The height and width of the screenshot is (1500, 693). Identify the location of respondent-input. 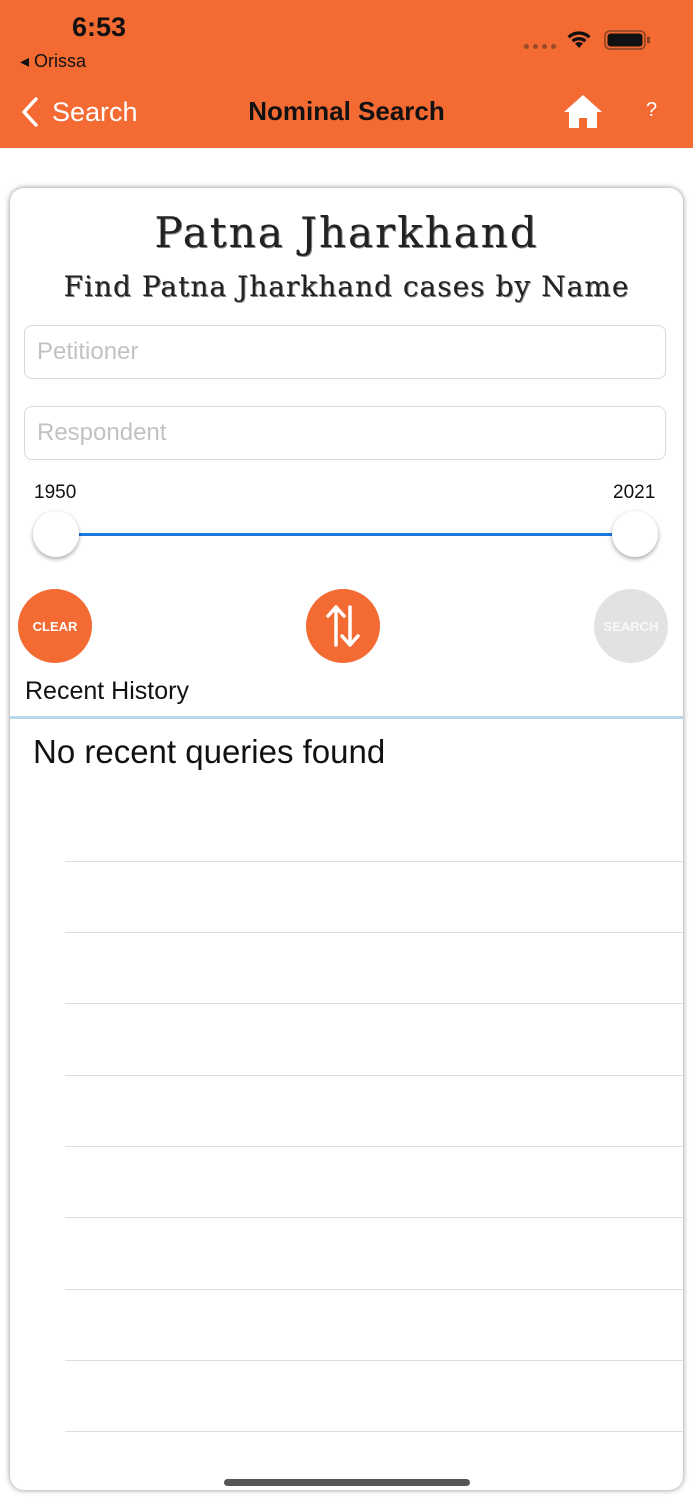
(345, 433).